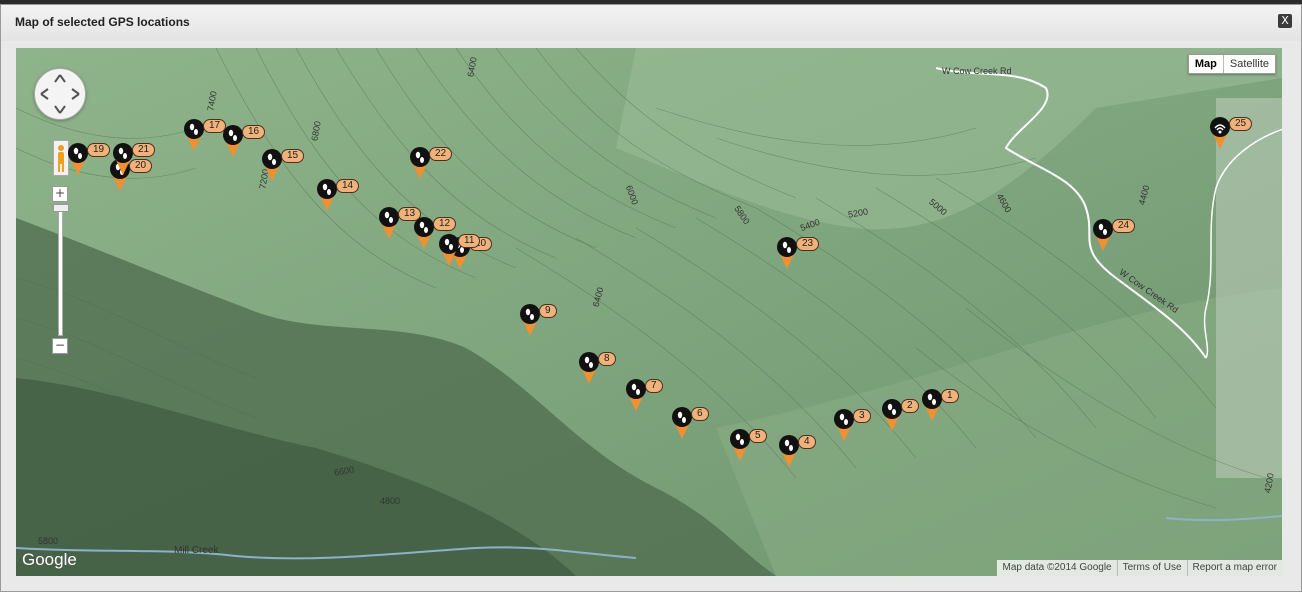 This screenshot has width=1302, height=592. Describe the element at coordinates (1114, 235) in the screenshot. I see `map-marker-24: 24` at that location.